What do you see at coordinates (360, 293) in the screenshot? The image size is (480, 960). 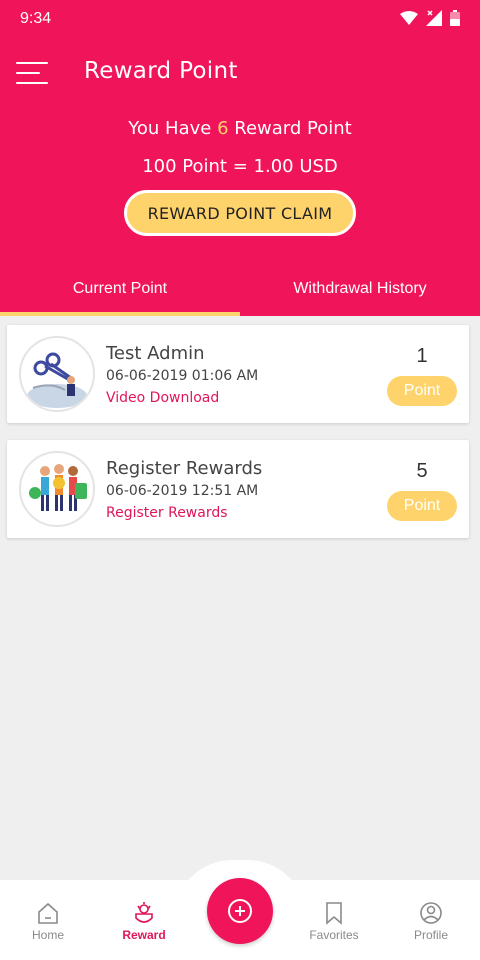 I see `tab-withdrawal-history: Withdrawal History` at bounding box center [360, 293].